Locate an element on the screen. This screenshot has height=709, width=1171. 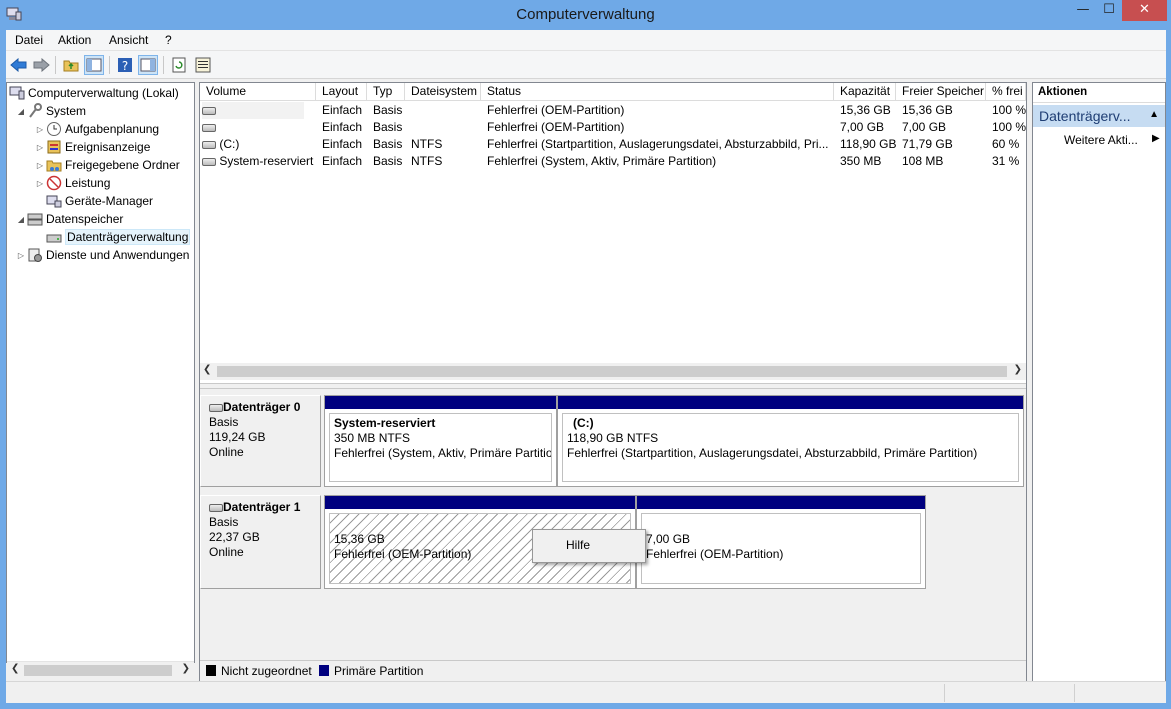
menu-aktion: Aktion is located at coordinates (74, 40).